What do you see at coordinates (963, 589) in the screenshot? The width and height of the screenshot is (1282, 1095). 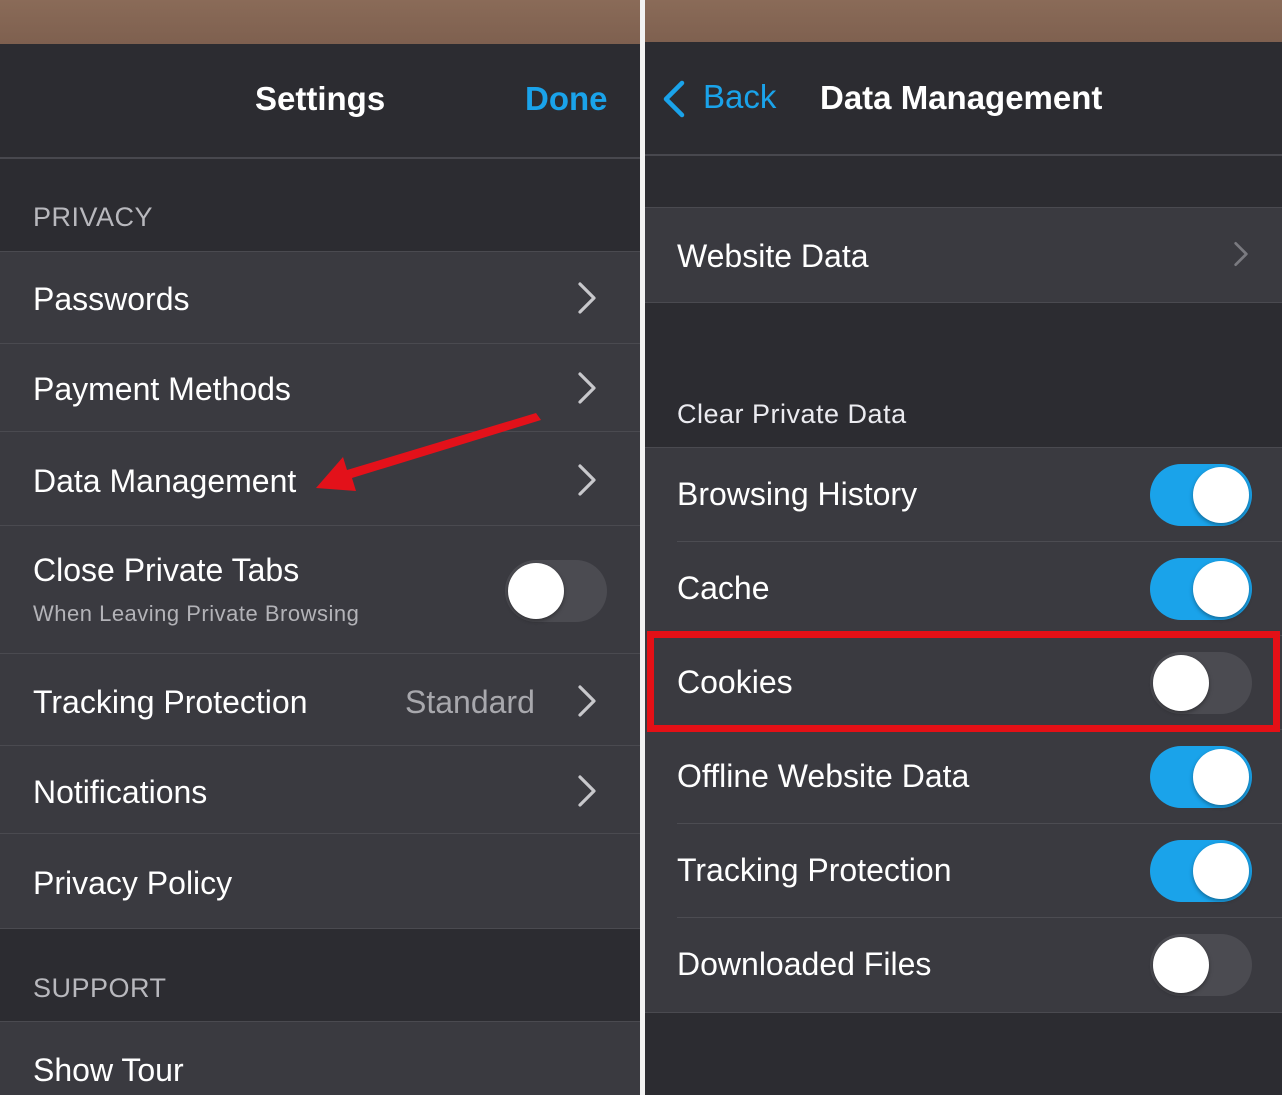 I see `clear-row-cache: Cache` at bounding box center [963, 589].